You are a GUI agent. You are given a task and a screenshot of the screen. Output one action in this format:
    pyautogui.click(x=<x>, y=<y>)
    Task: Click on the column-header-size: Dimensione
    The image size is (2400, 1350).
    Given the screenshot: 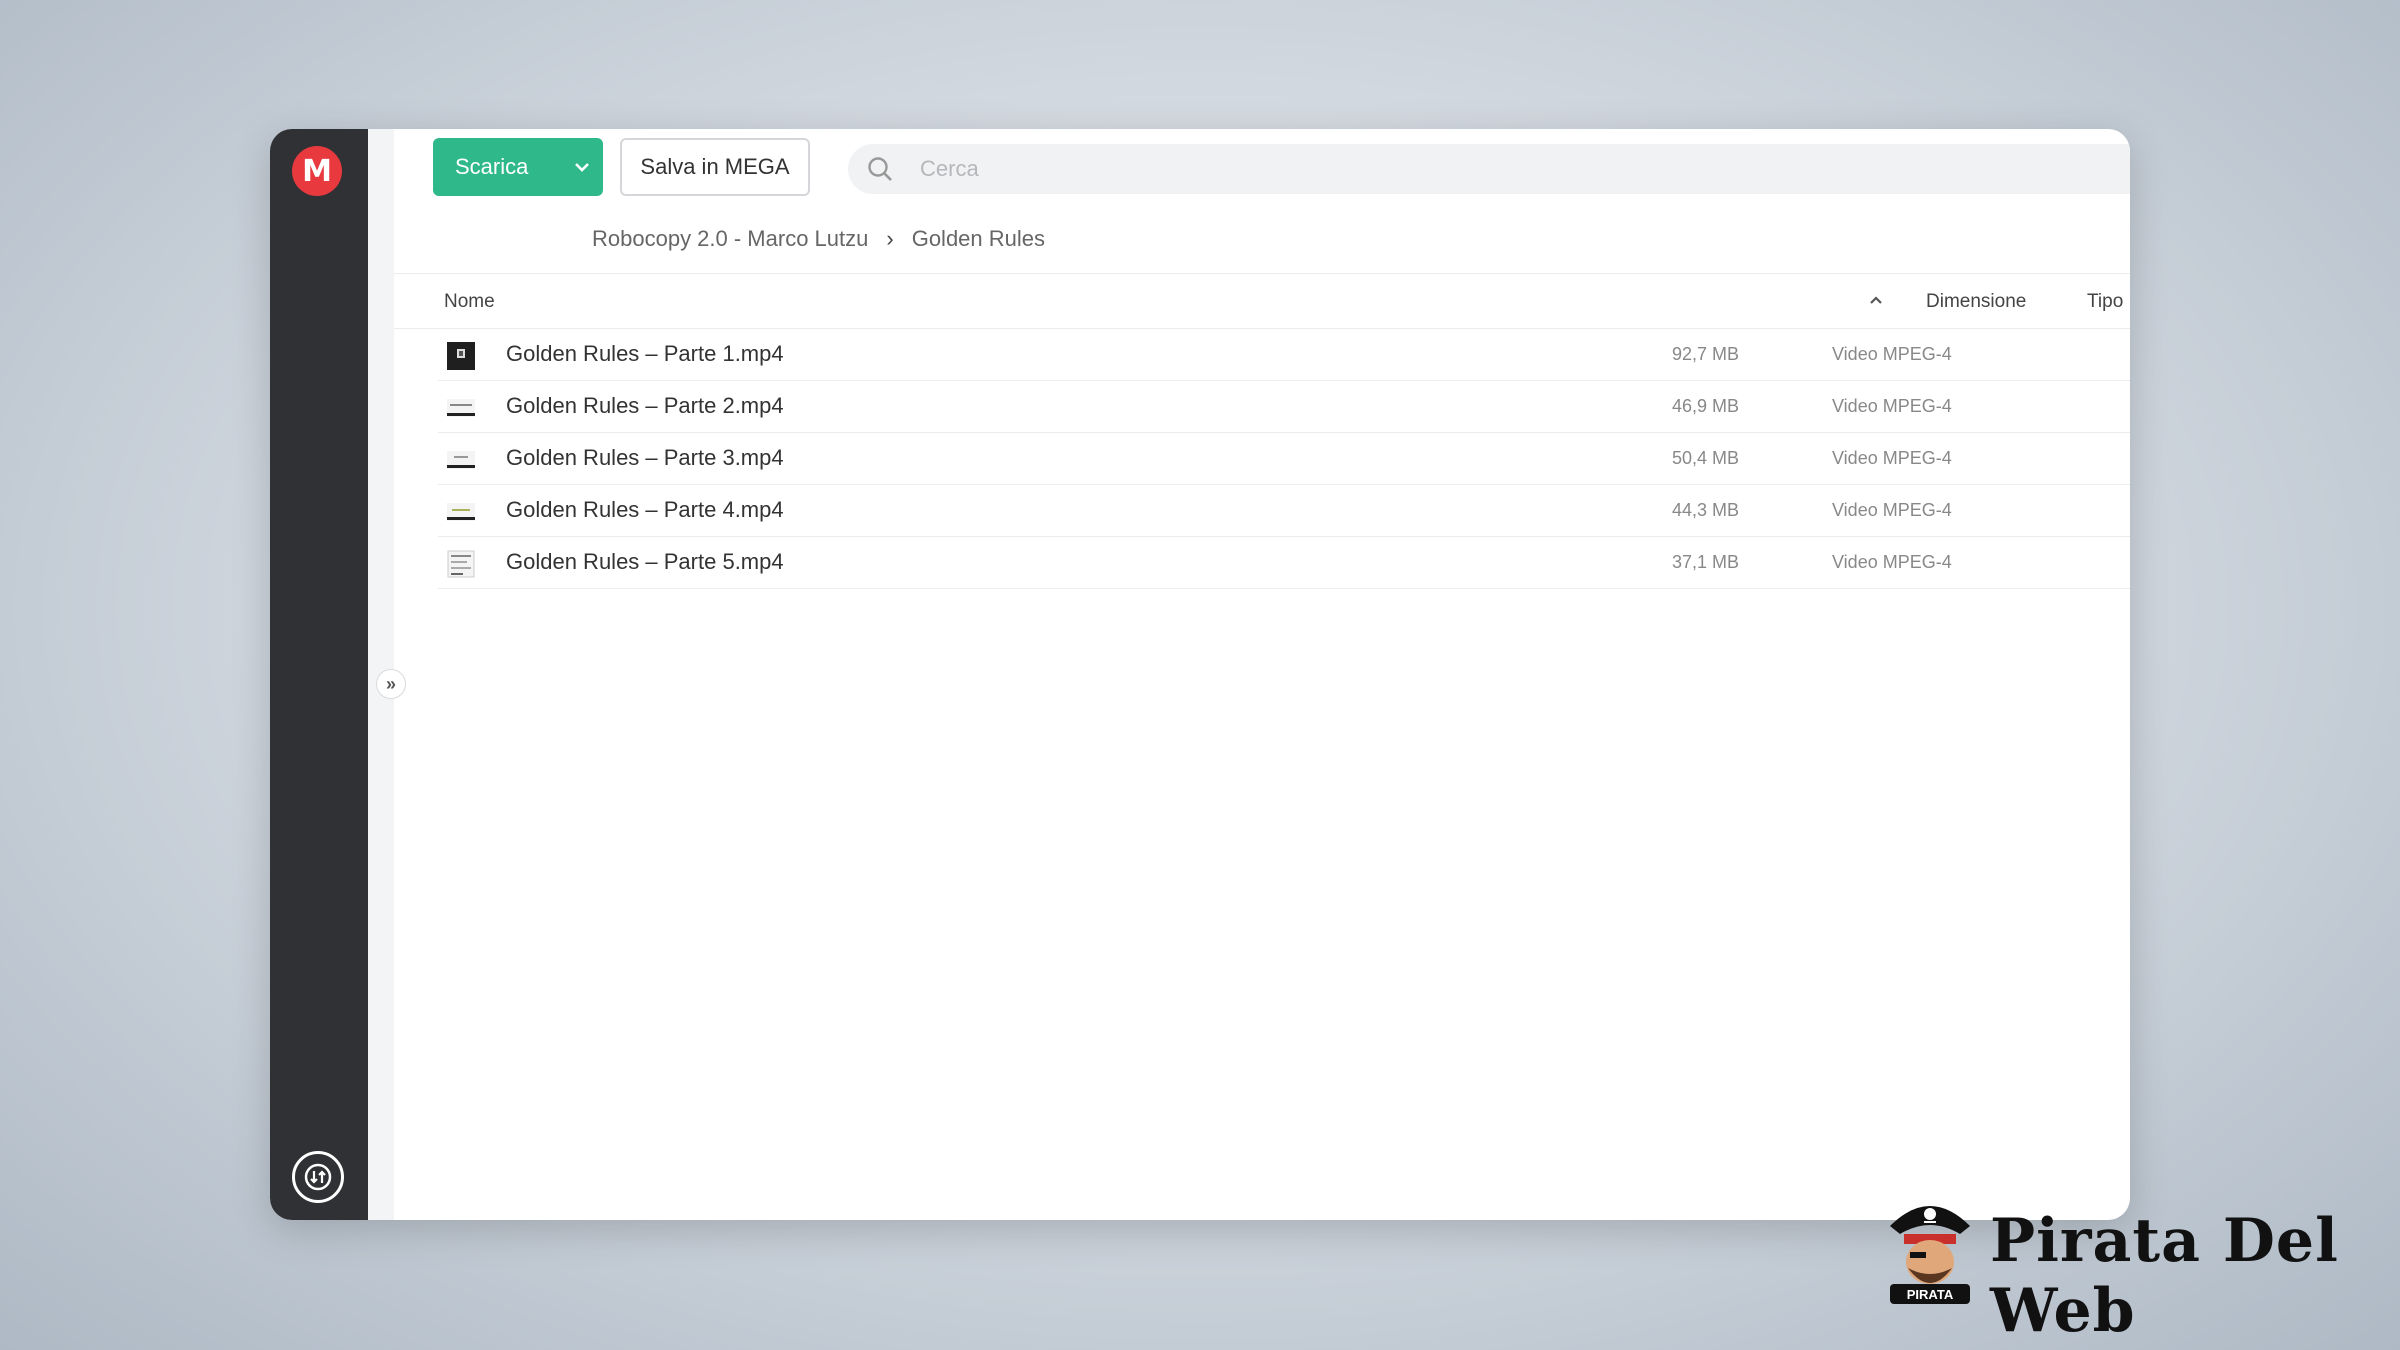 What is the action you would take?
    pyautogui.click(x=1976, y=302)
    